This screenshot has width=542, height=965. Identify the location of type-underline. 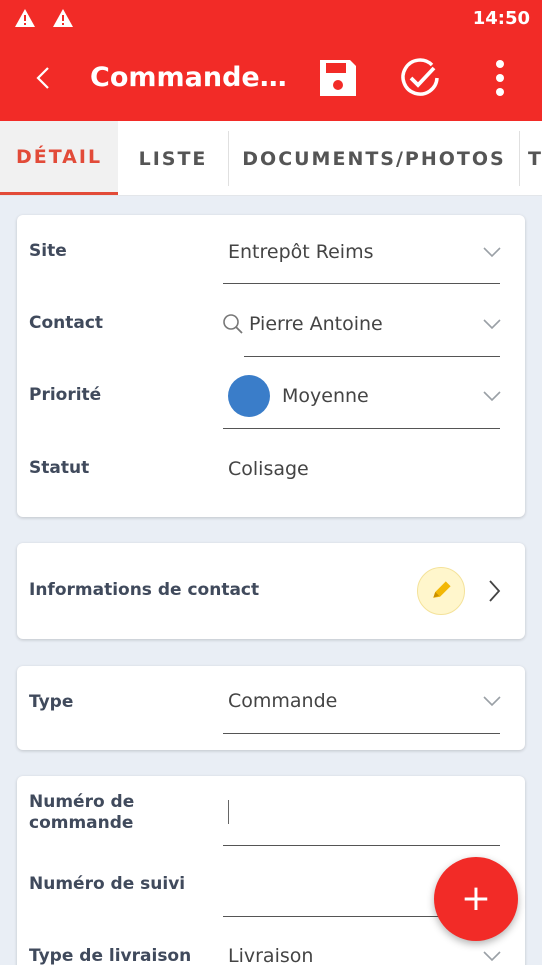
(361, 733).